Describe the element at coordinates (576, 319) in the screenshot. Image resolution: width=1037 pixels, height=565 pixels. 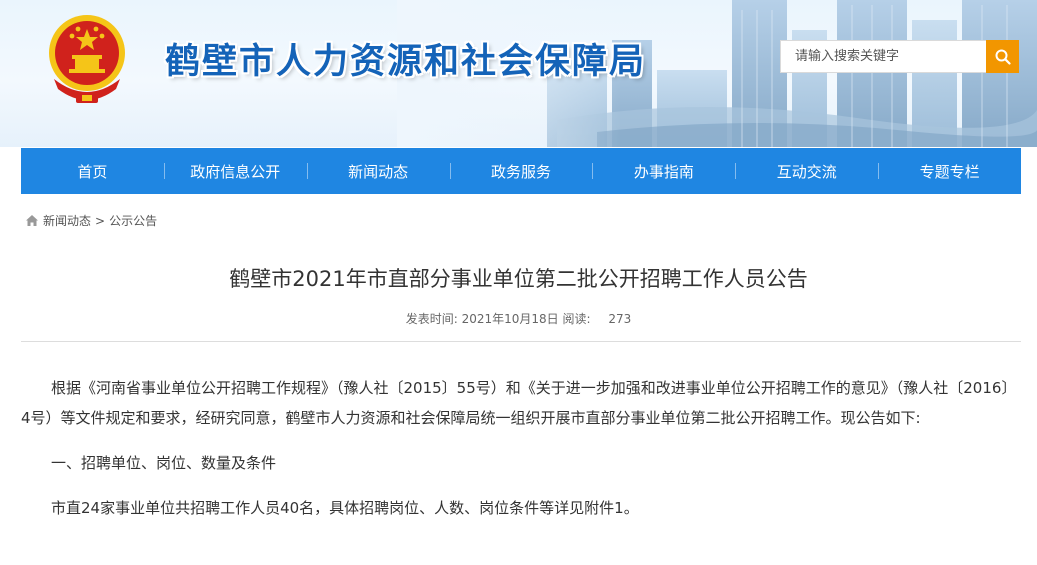
I see `views-label: 阅读:` at that location.